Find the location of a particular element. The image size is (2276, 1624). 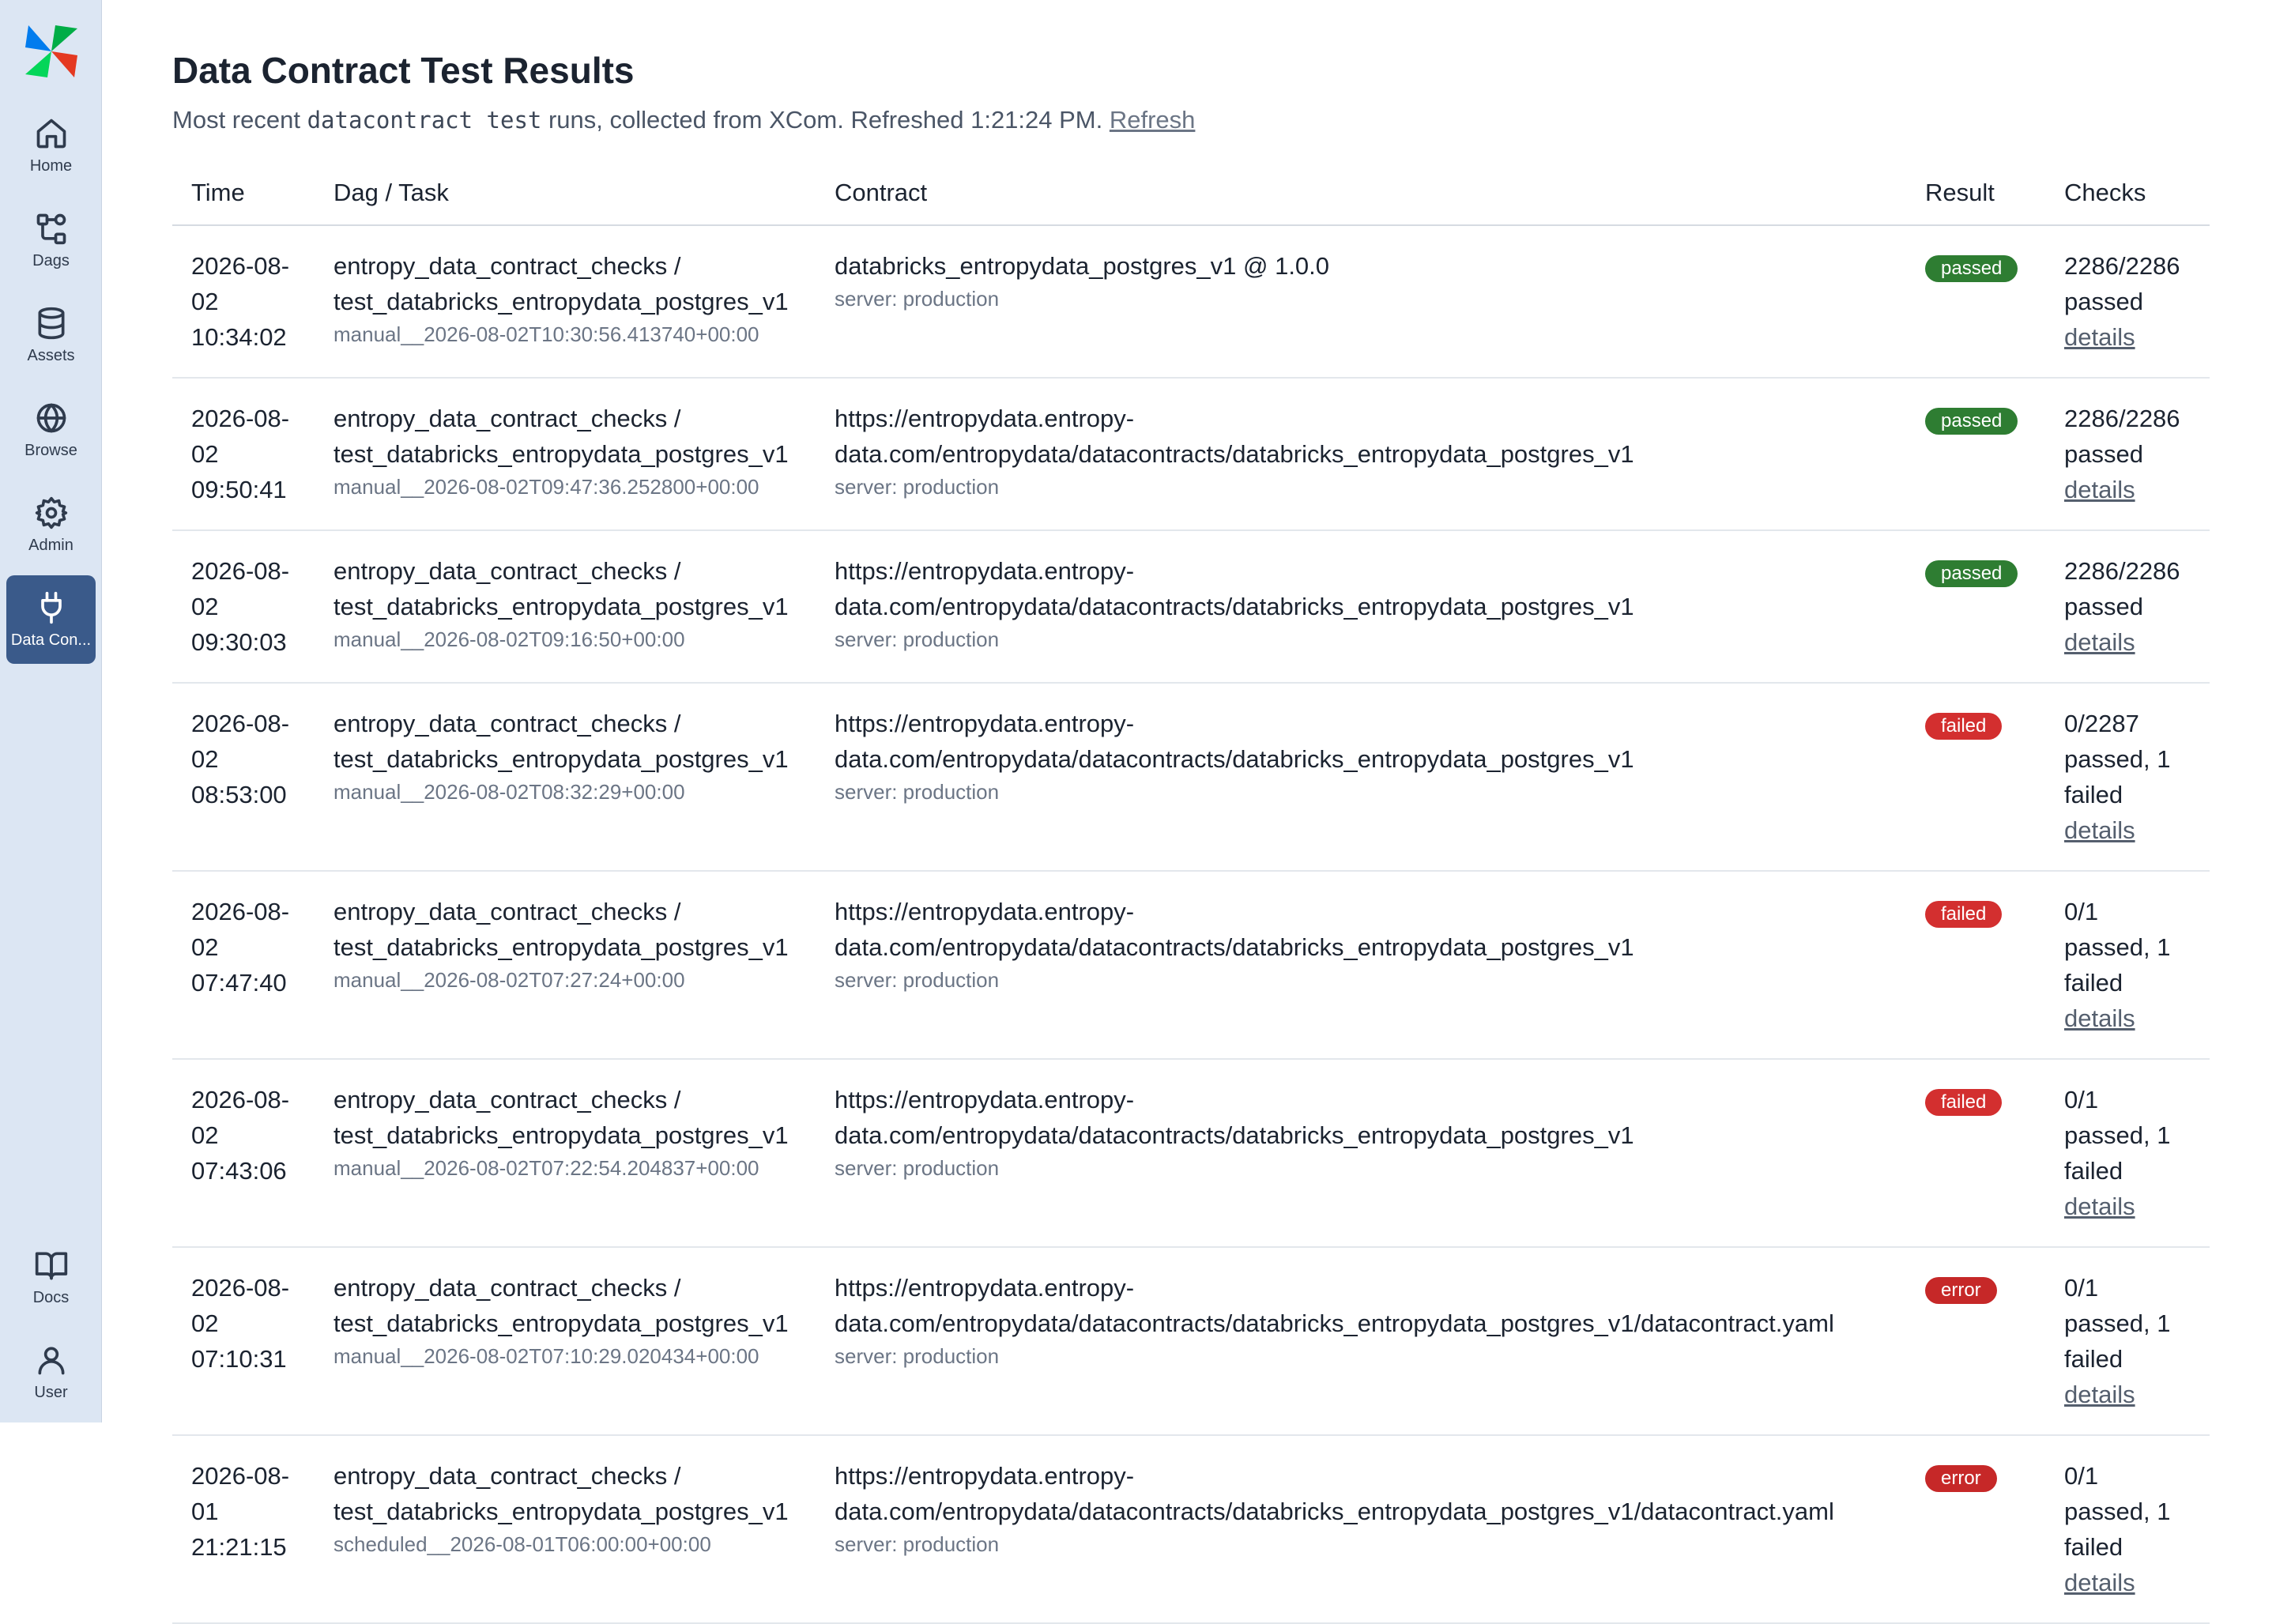

column-header-time: Time is located at coordinates (243, 194).